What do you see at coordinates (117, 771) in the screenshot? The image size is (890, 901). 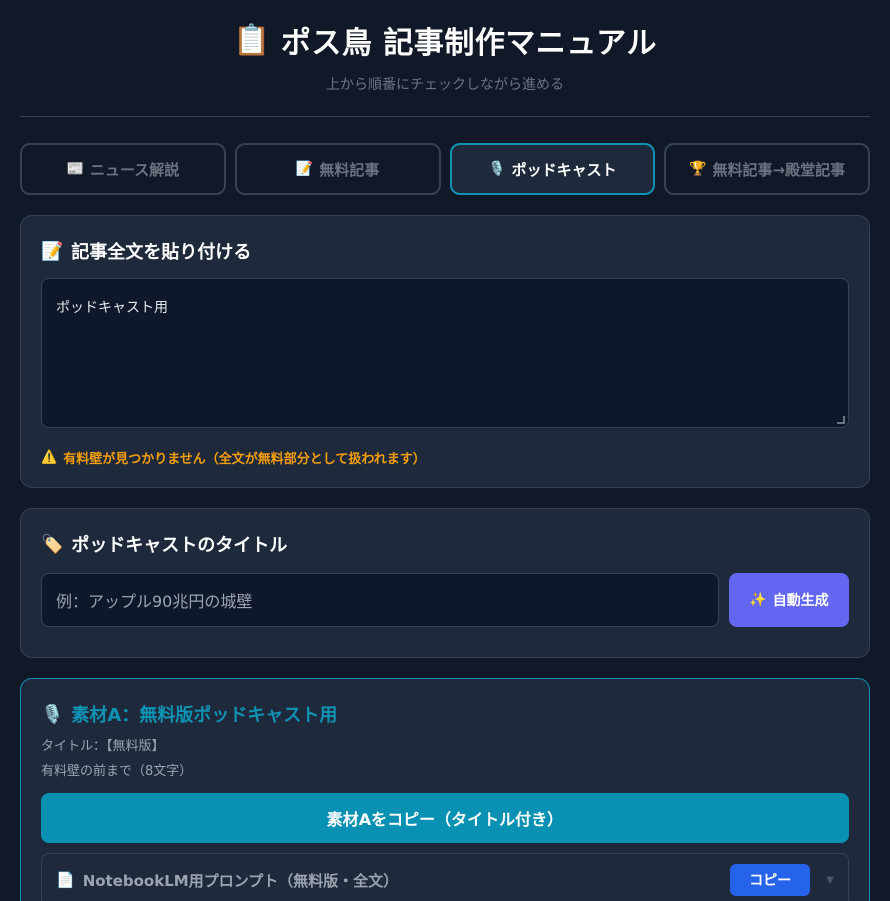 I see `material-a-length-line: 有料壁の前まで（8文字）` at bounding box center [117, 771].